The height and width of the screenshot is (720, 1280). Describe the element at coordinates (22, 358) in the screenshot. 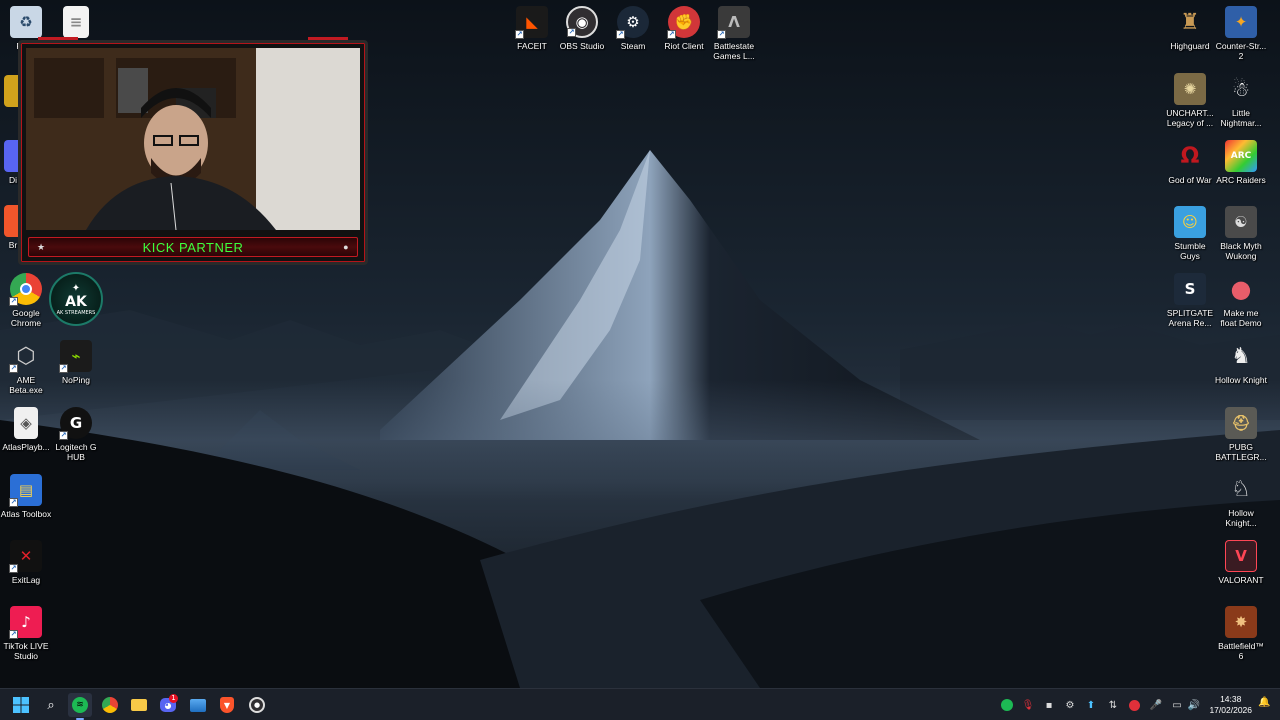

I see `ame-icon: ⬡ ↗` at that location.